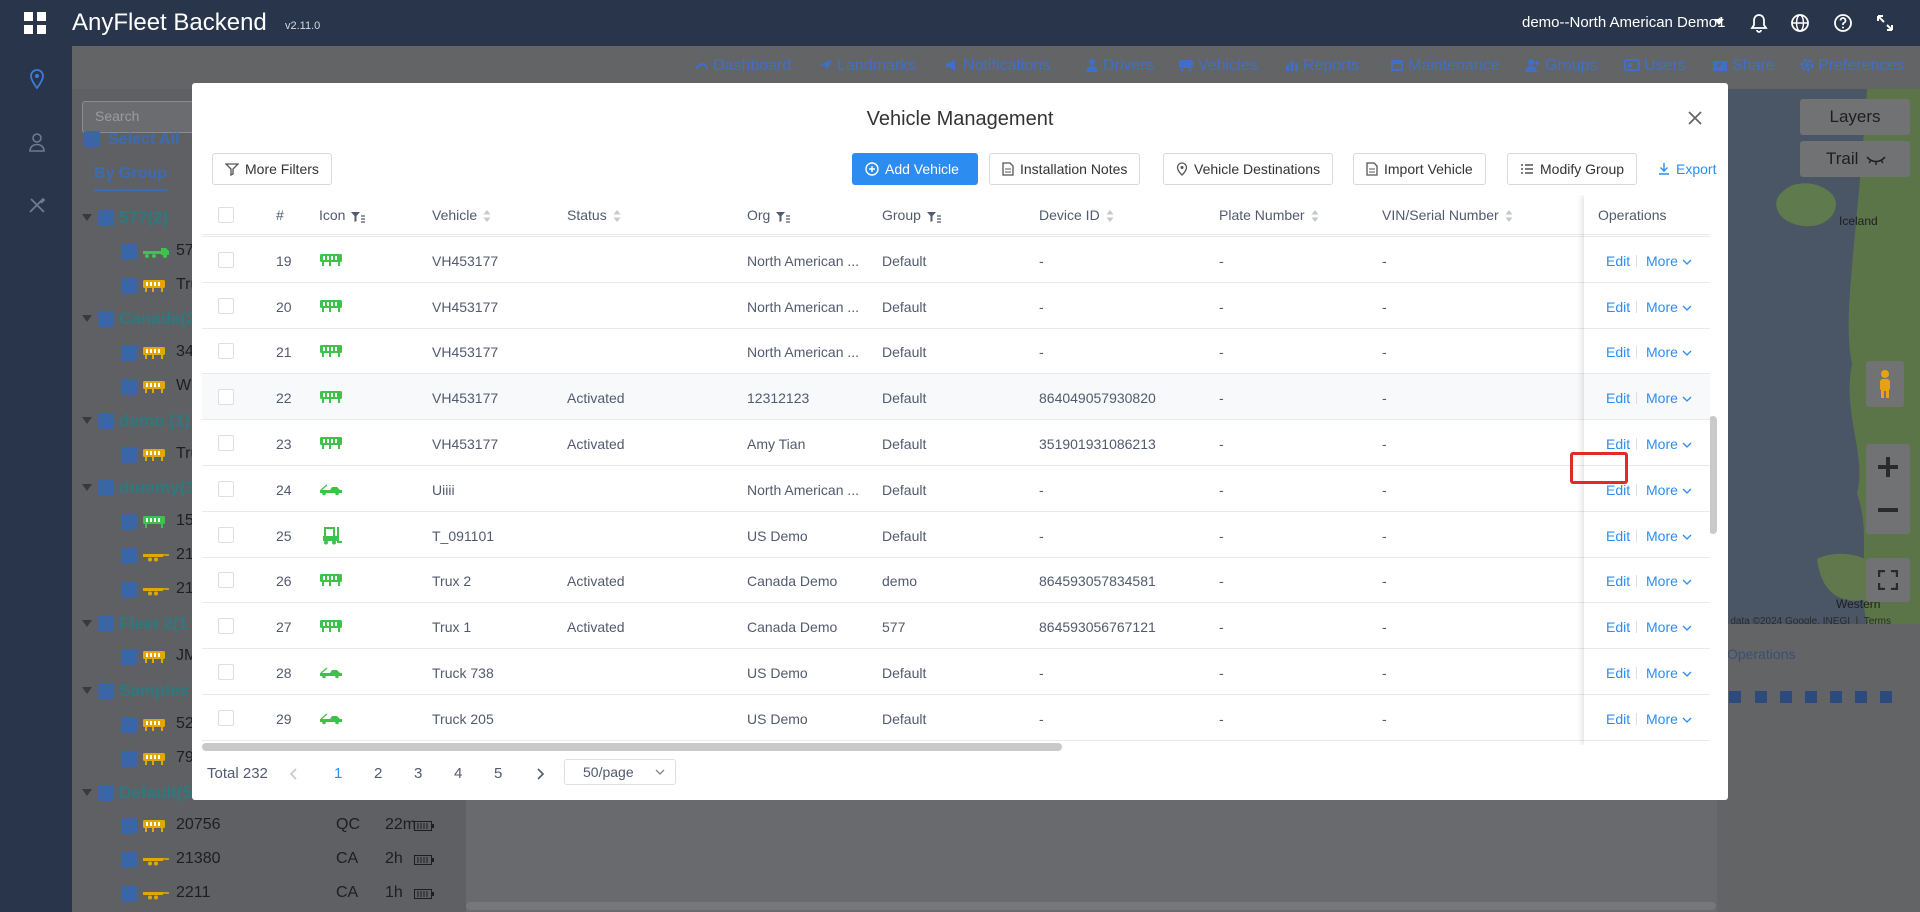  What do you see at coordinates (769, 215) in the screenshot?
I see `col-org: Org` at bounding box center [769, 215].